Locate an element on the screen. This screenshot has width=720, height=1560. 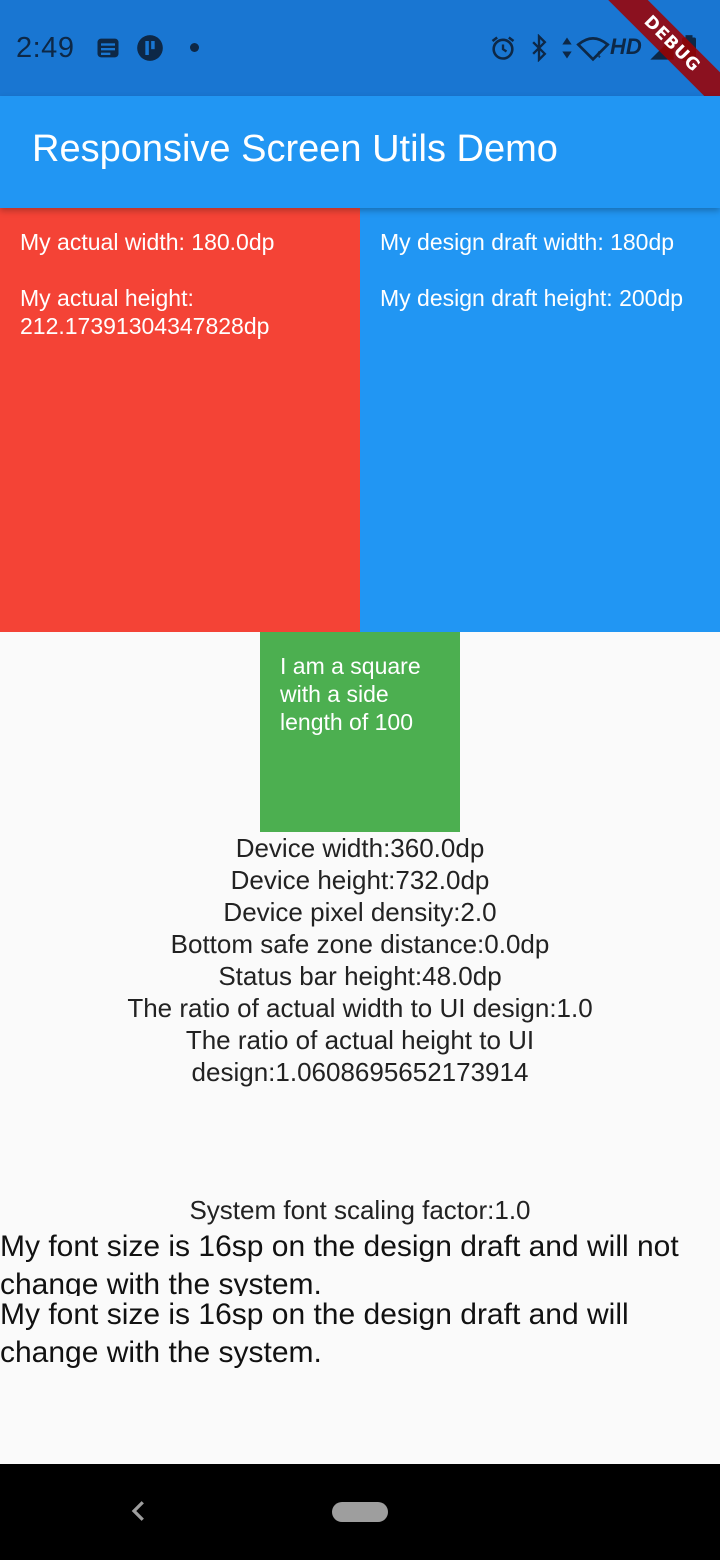
svg-text: 4 is located at coordinates (598, 55).